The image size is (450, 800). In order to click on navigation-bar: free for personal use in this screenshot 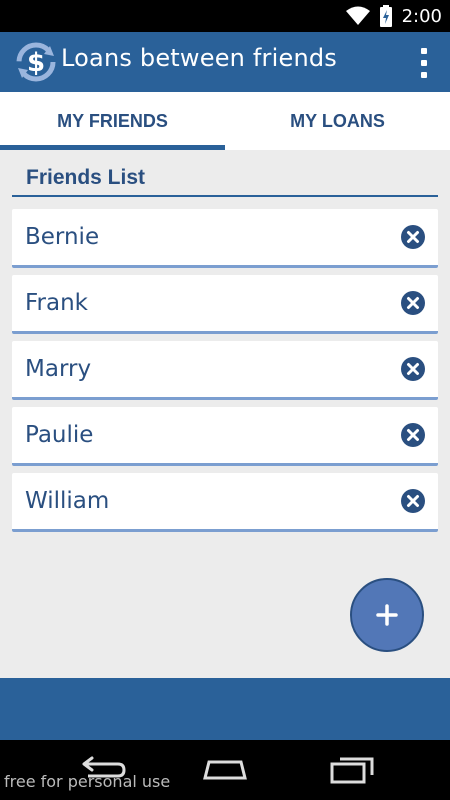, I will do `click(225, 770)`.